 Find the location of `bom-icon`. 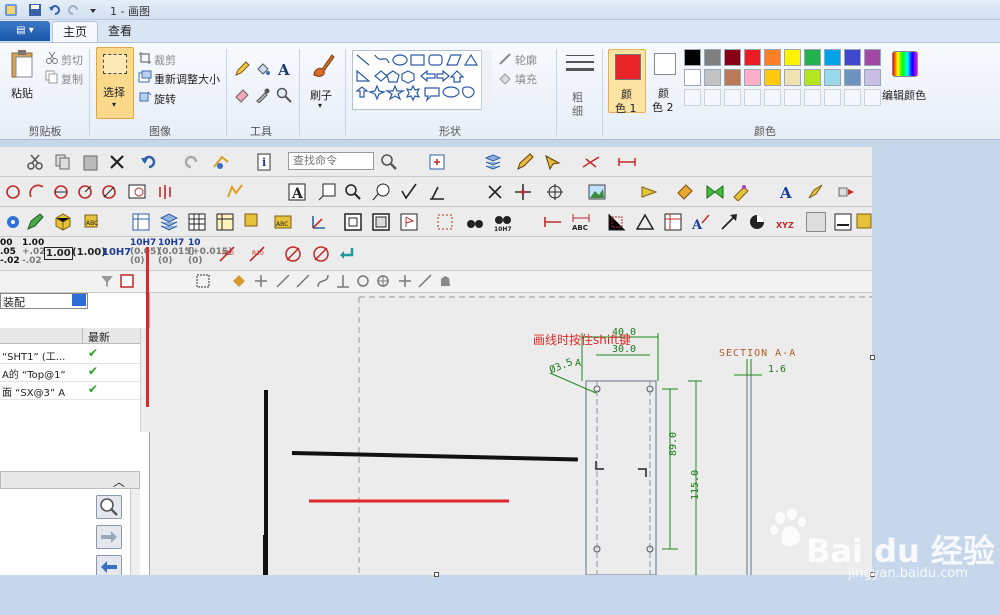

bom-icon is located at coordinates (225, 222).